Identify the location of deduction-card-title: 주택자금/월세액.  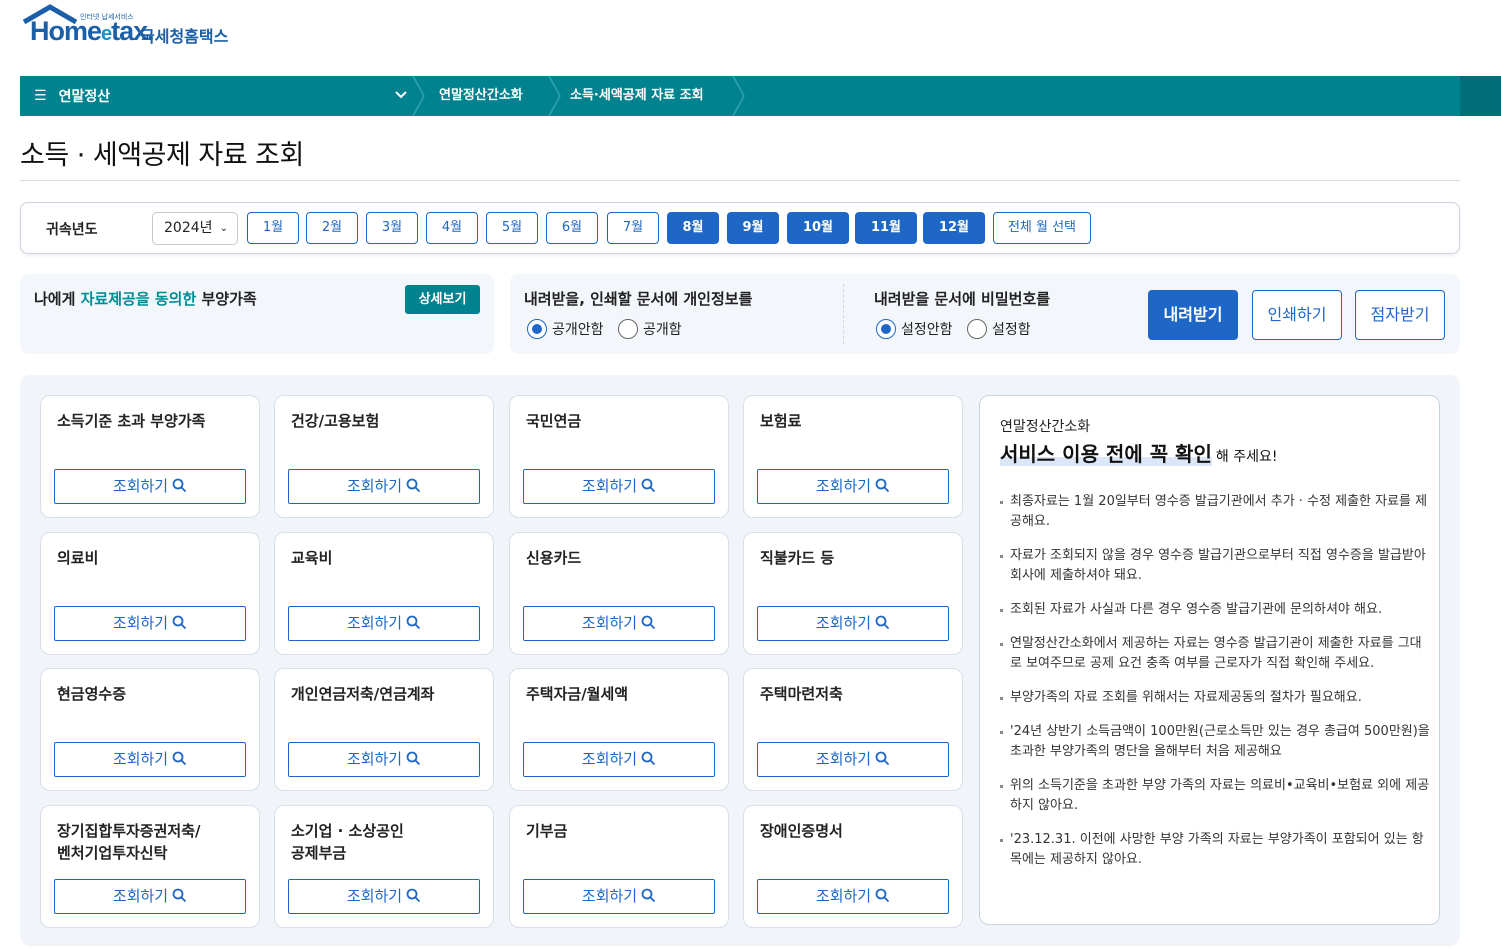
(577, 694).